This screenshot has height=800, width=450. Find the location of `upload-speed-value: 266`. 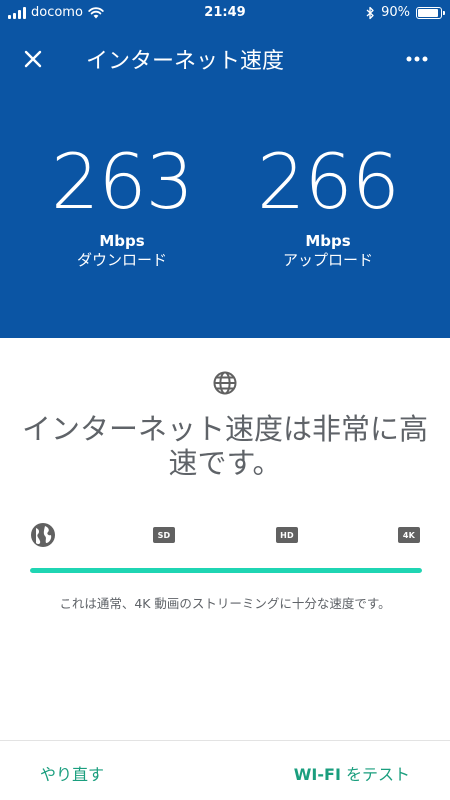

upload-speed-value: 266 is located at coordinates (328, 181).